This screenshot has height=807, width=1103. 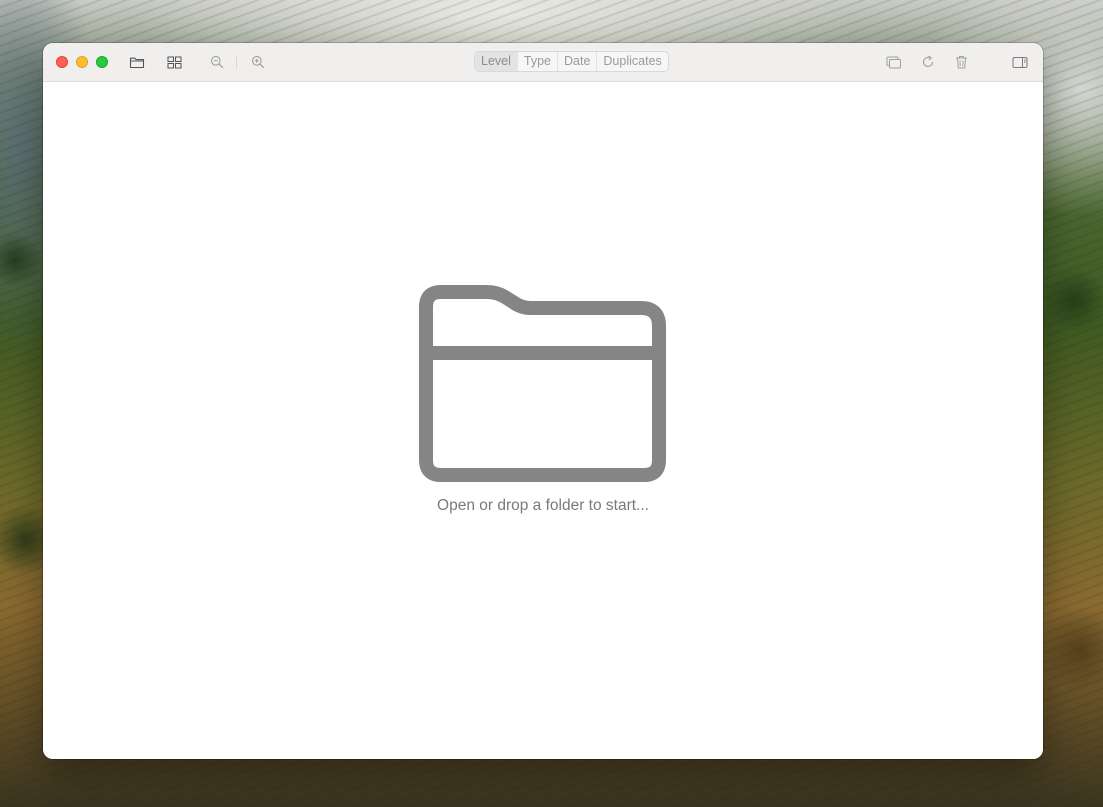 I want to click on copy-icon, so click(x=893, y=62).